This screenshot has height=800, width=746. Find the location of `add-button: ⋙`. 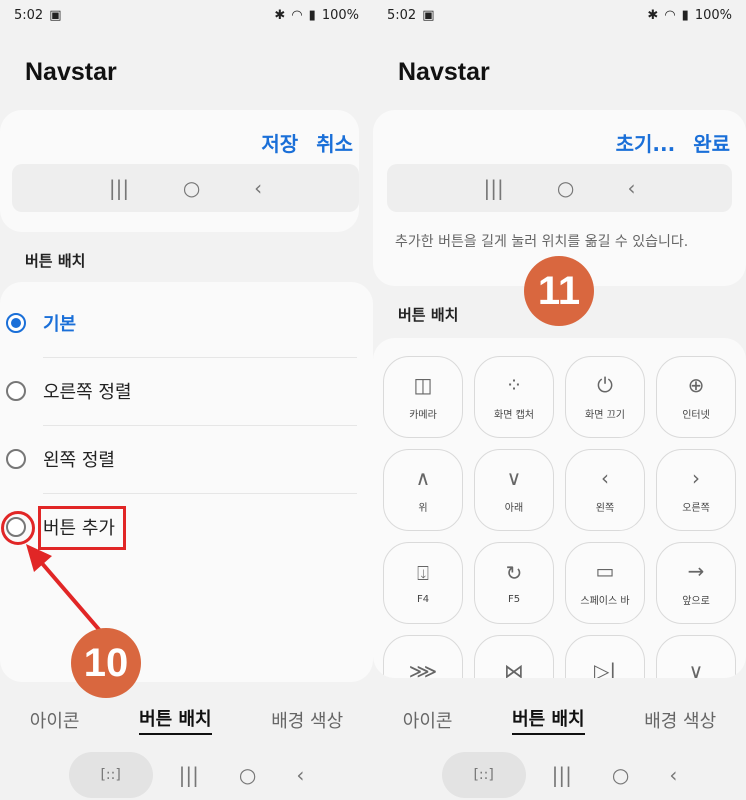

add-button: ⋙ is located at coordinates (423, 656).